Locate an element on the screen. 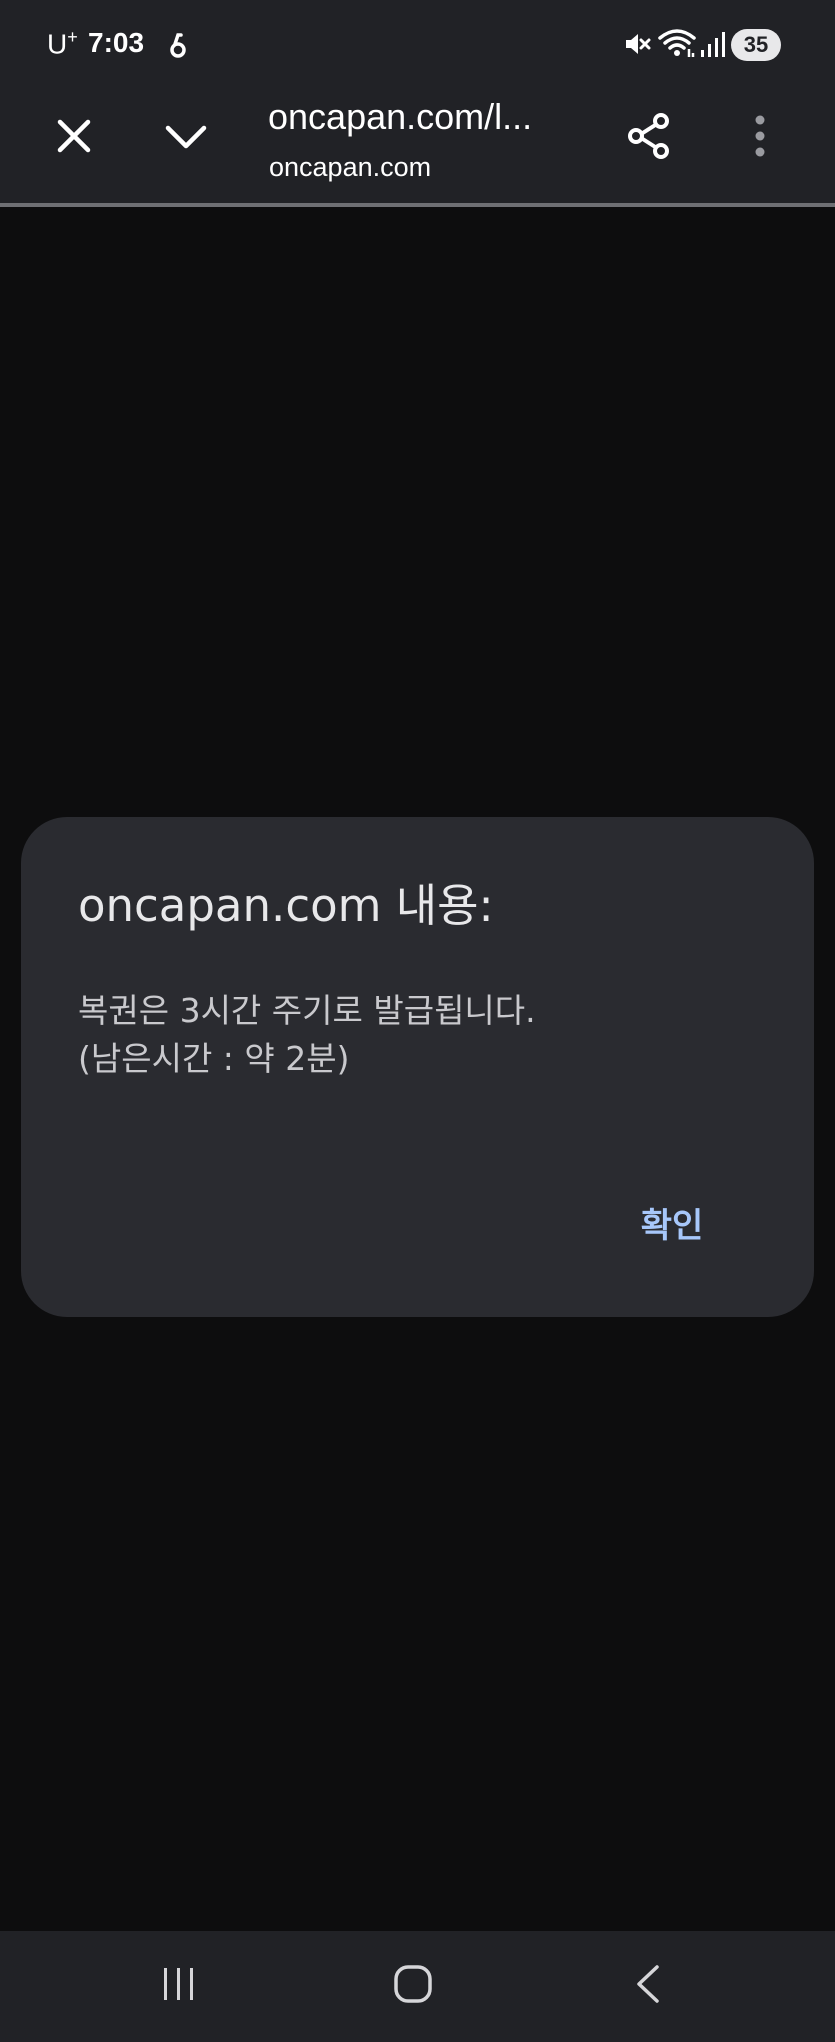 The image size is (835, 2042). share-button is located at coordinates (649, 138).